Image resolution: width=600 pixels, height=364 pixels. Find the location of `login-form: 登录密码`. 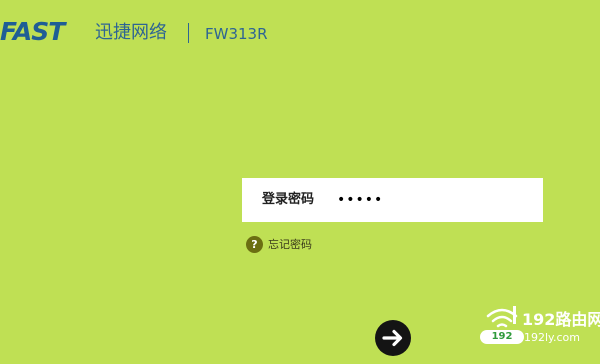

login-form: 登录密码 is located at coordinates (392, 200).